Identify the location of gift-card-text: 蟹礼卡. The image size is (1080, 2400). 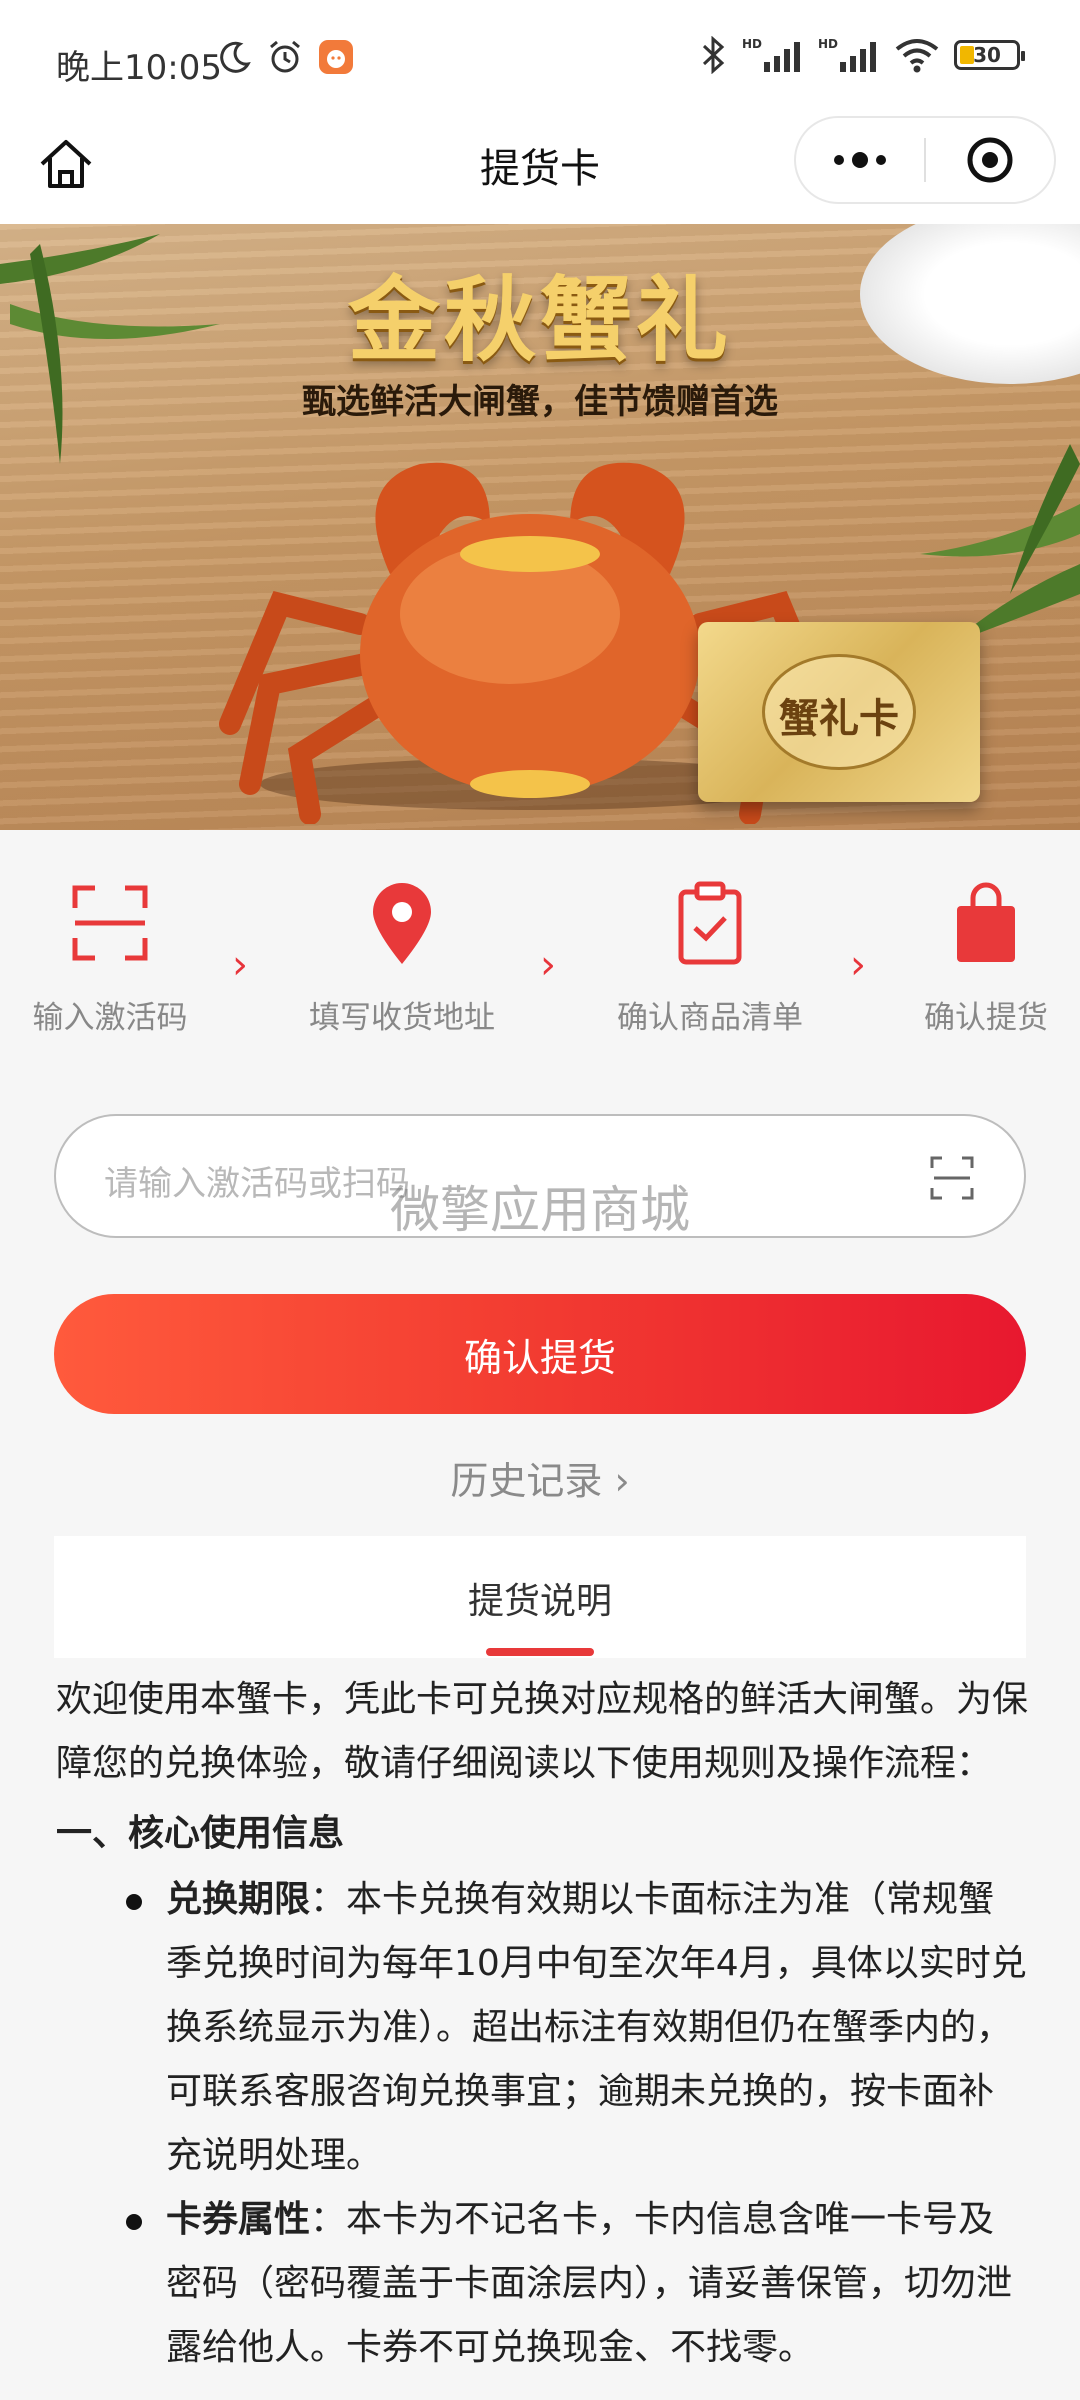
(839, 718).